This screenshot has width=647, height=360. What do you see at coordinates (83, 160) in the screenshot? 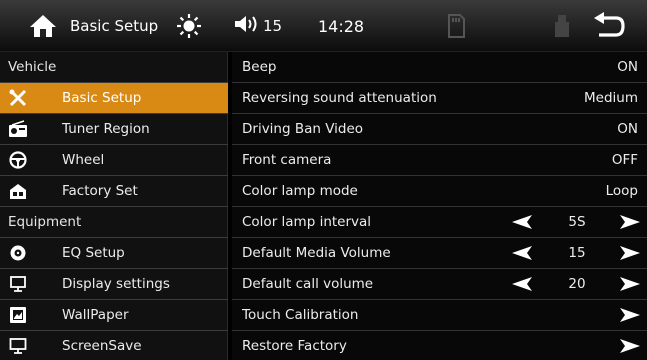
I see `sidebar-item-label: Wheel` at bounding box center [83, 160].